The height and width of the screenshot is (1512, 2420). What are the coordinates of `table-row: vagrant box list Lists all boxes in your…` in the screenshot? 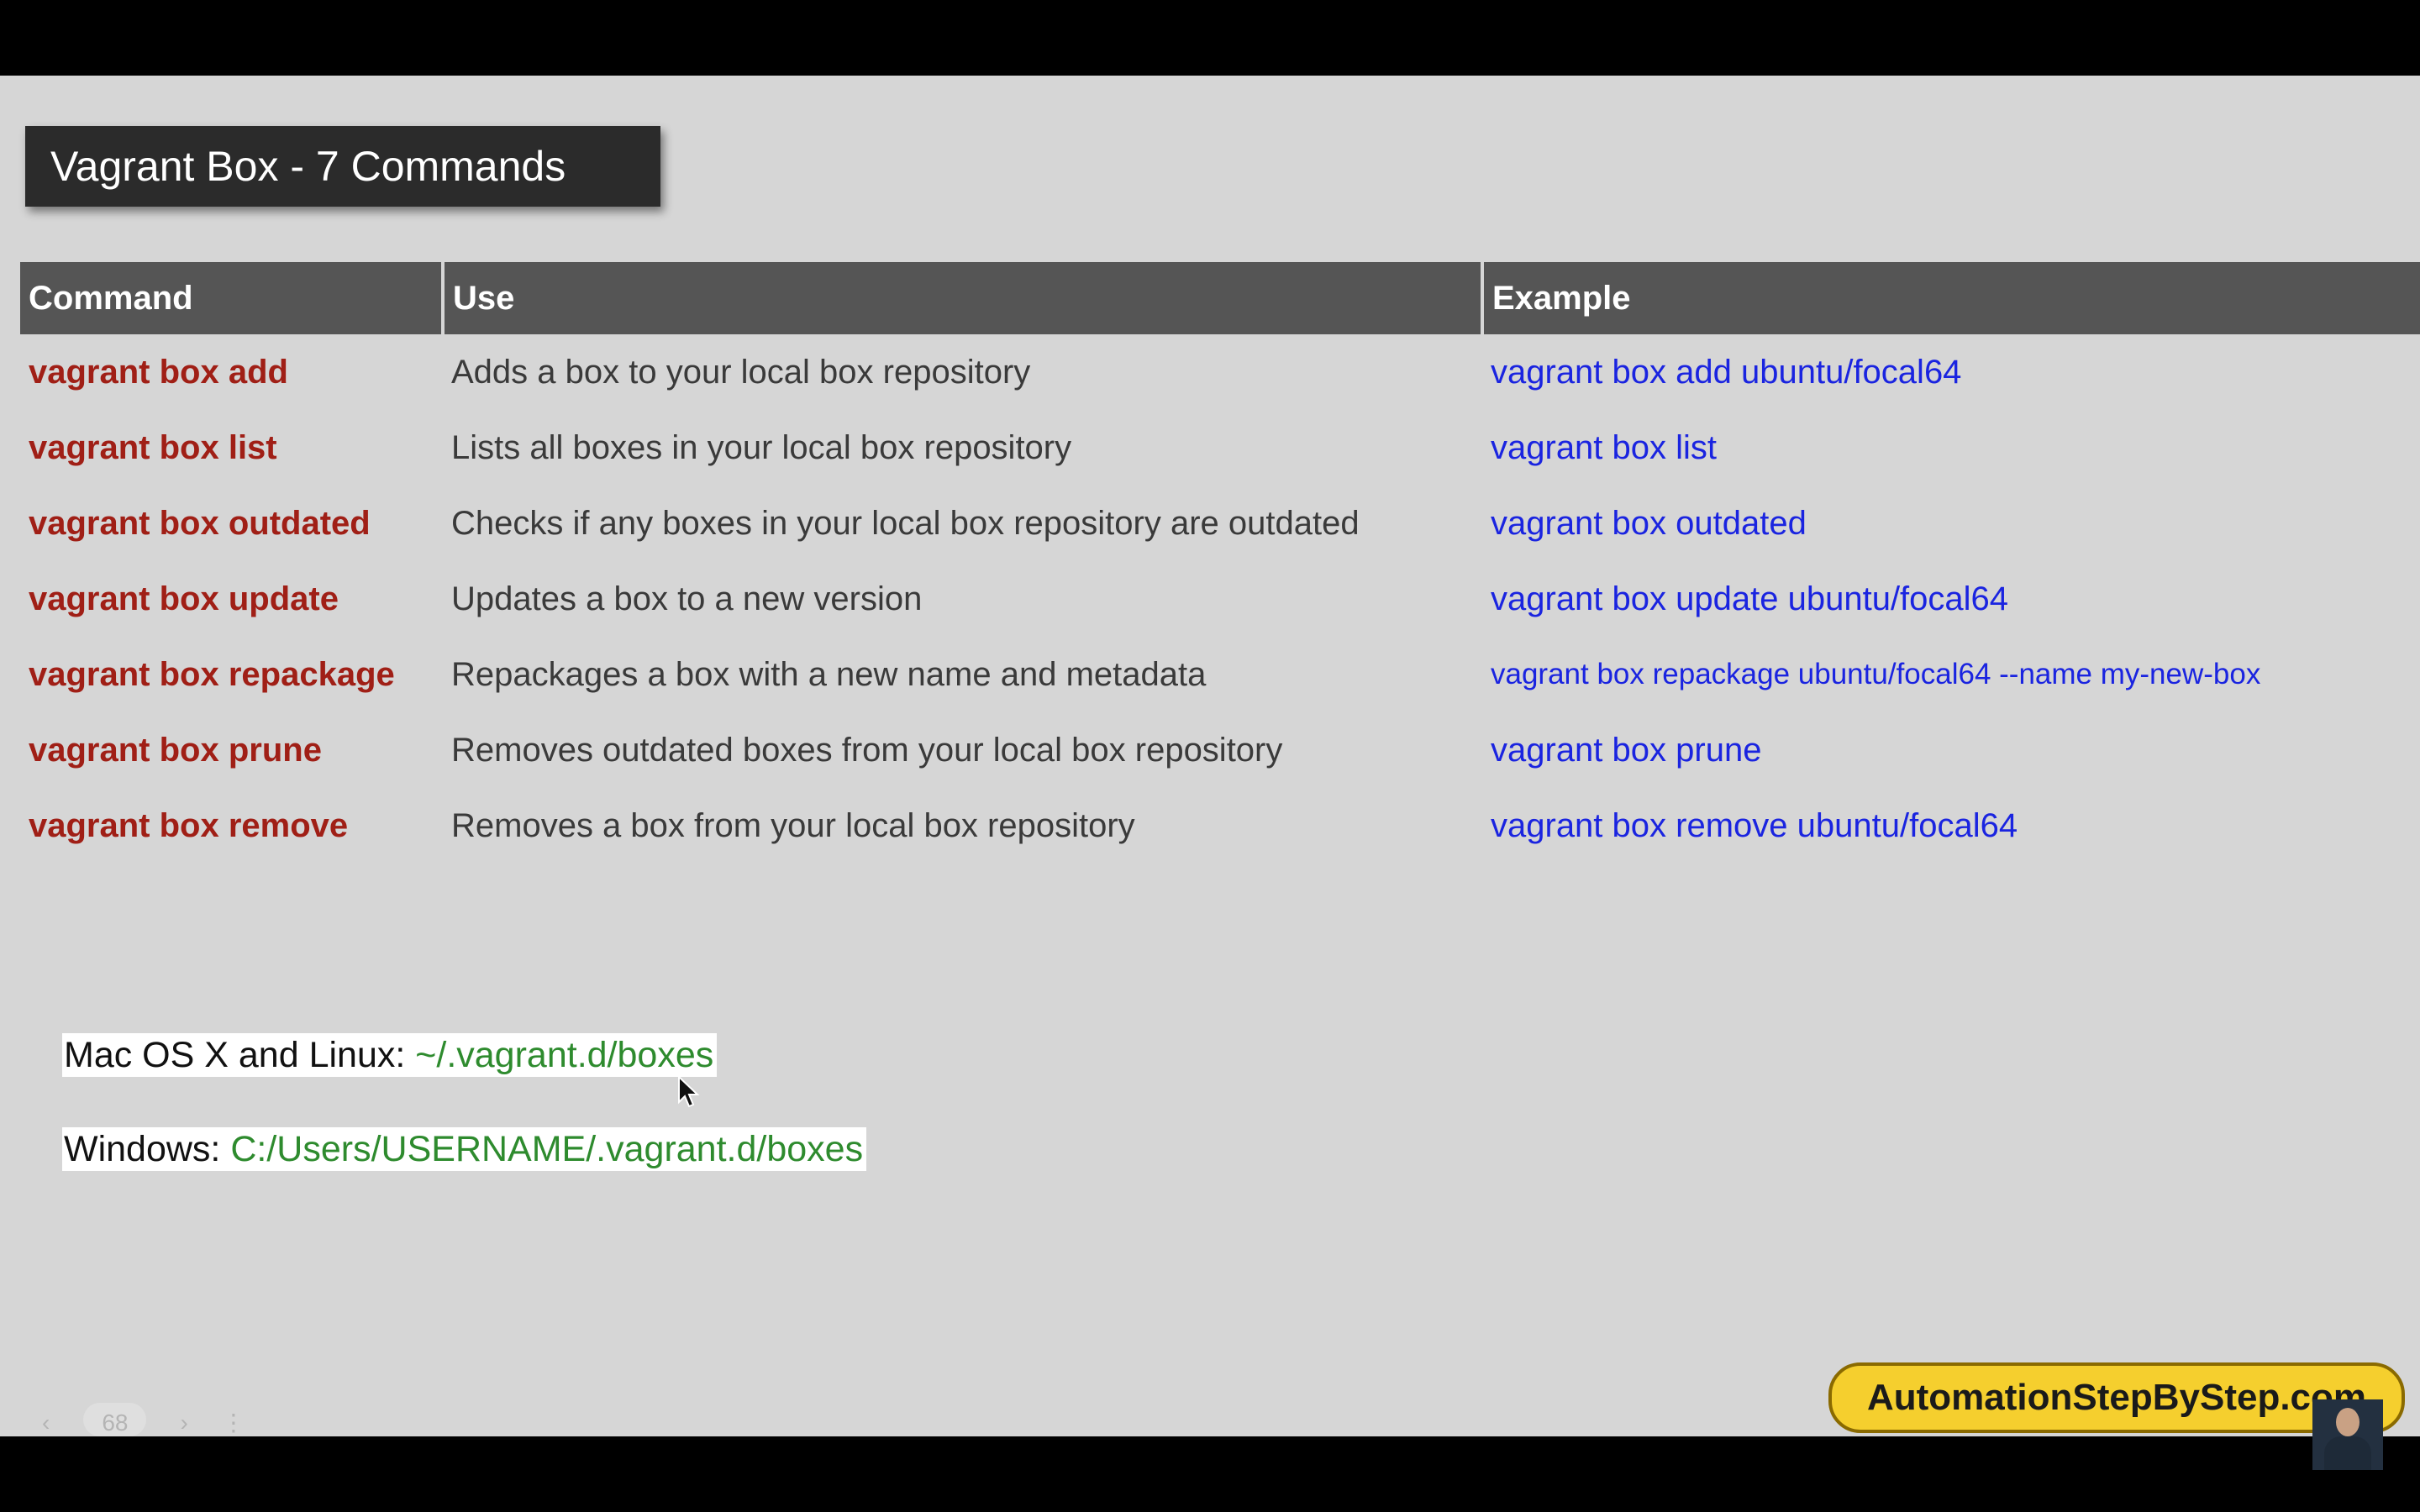 It's located at (1220, 448).